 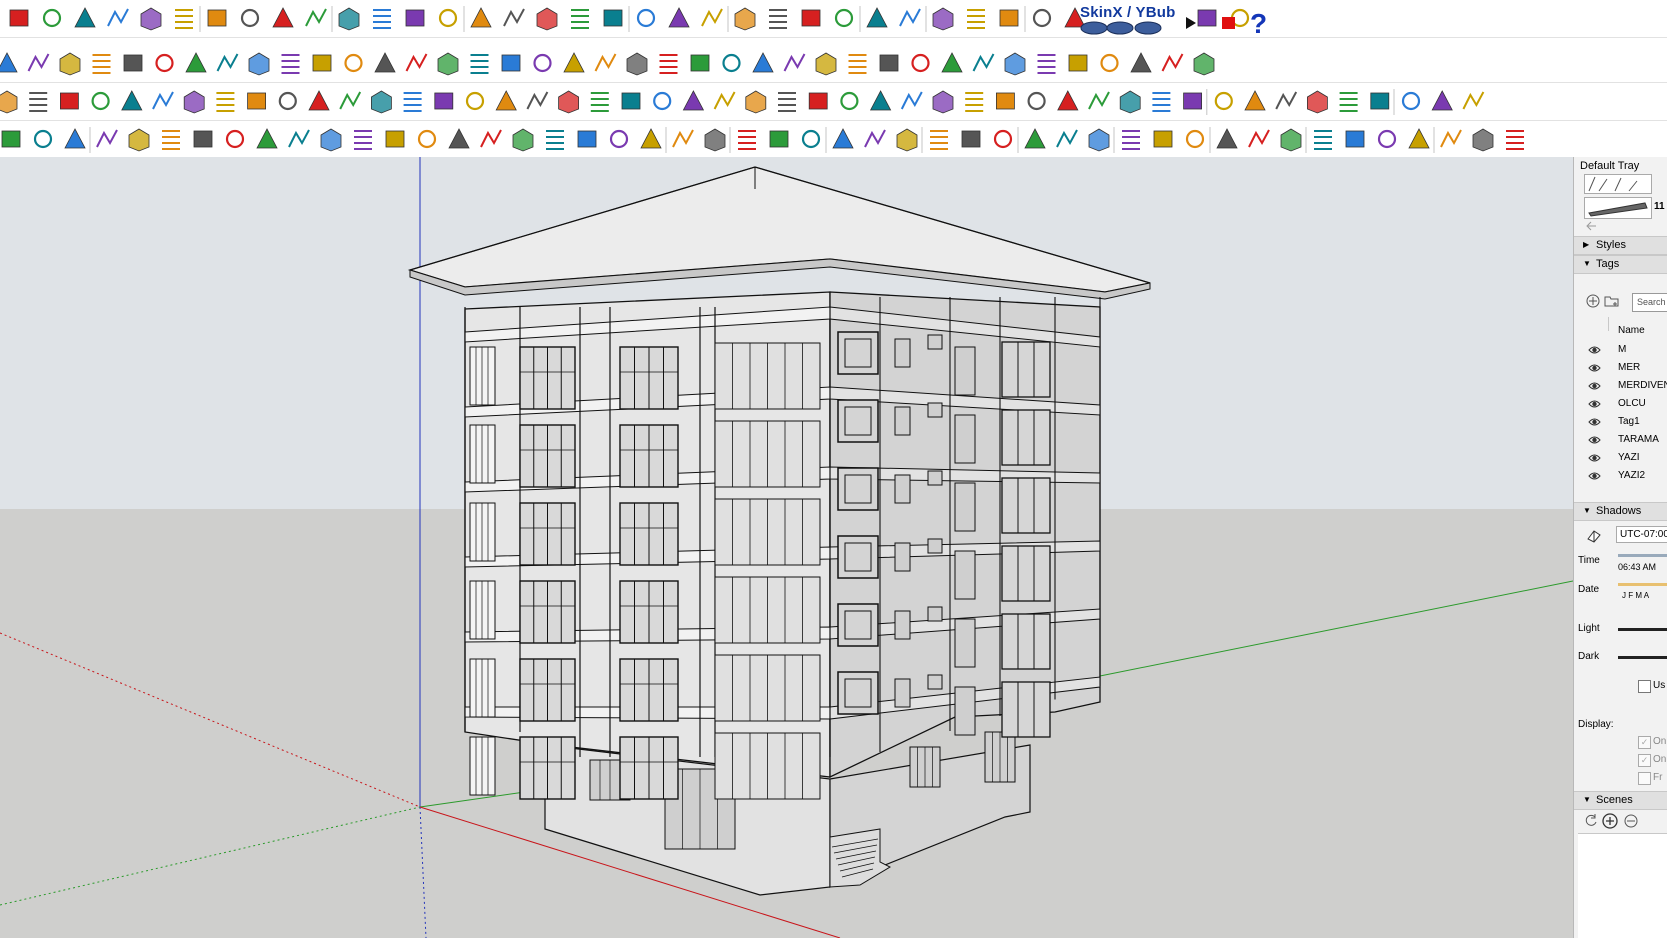 I want to click on use-sun-checkbox, so click(x=1644, y=686).